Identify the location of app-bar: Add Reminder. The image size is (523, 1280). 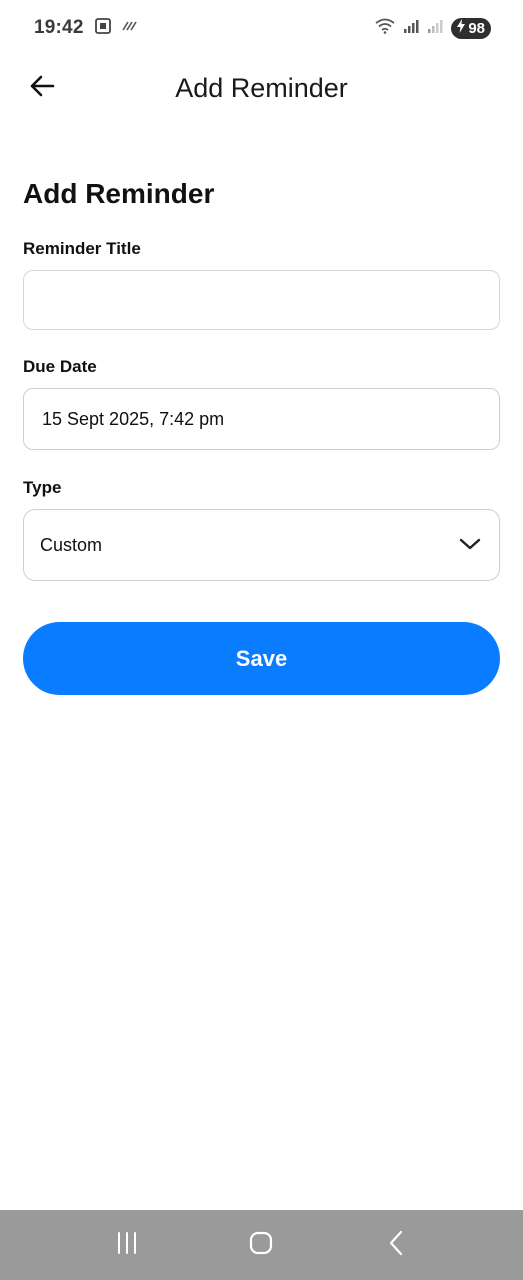
(261, 88).